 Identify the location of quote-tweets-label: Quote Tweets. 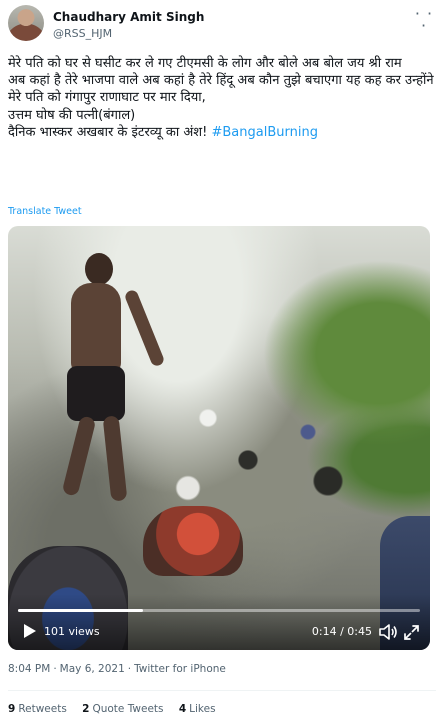
(128, 709).